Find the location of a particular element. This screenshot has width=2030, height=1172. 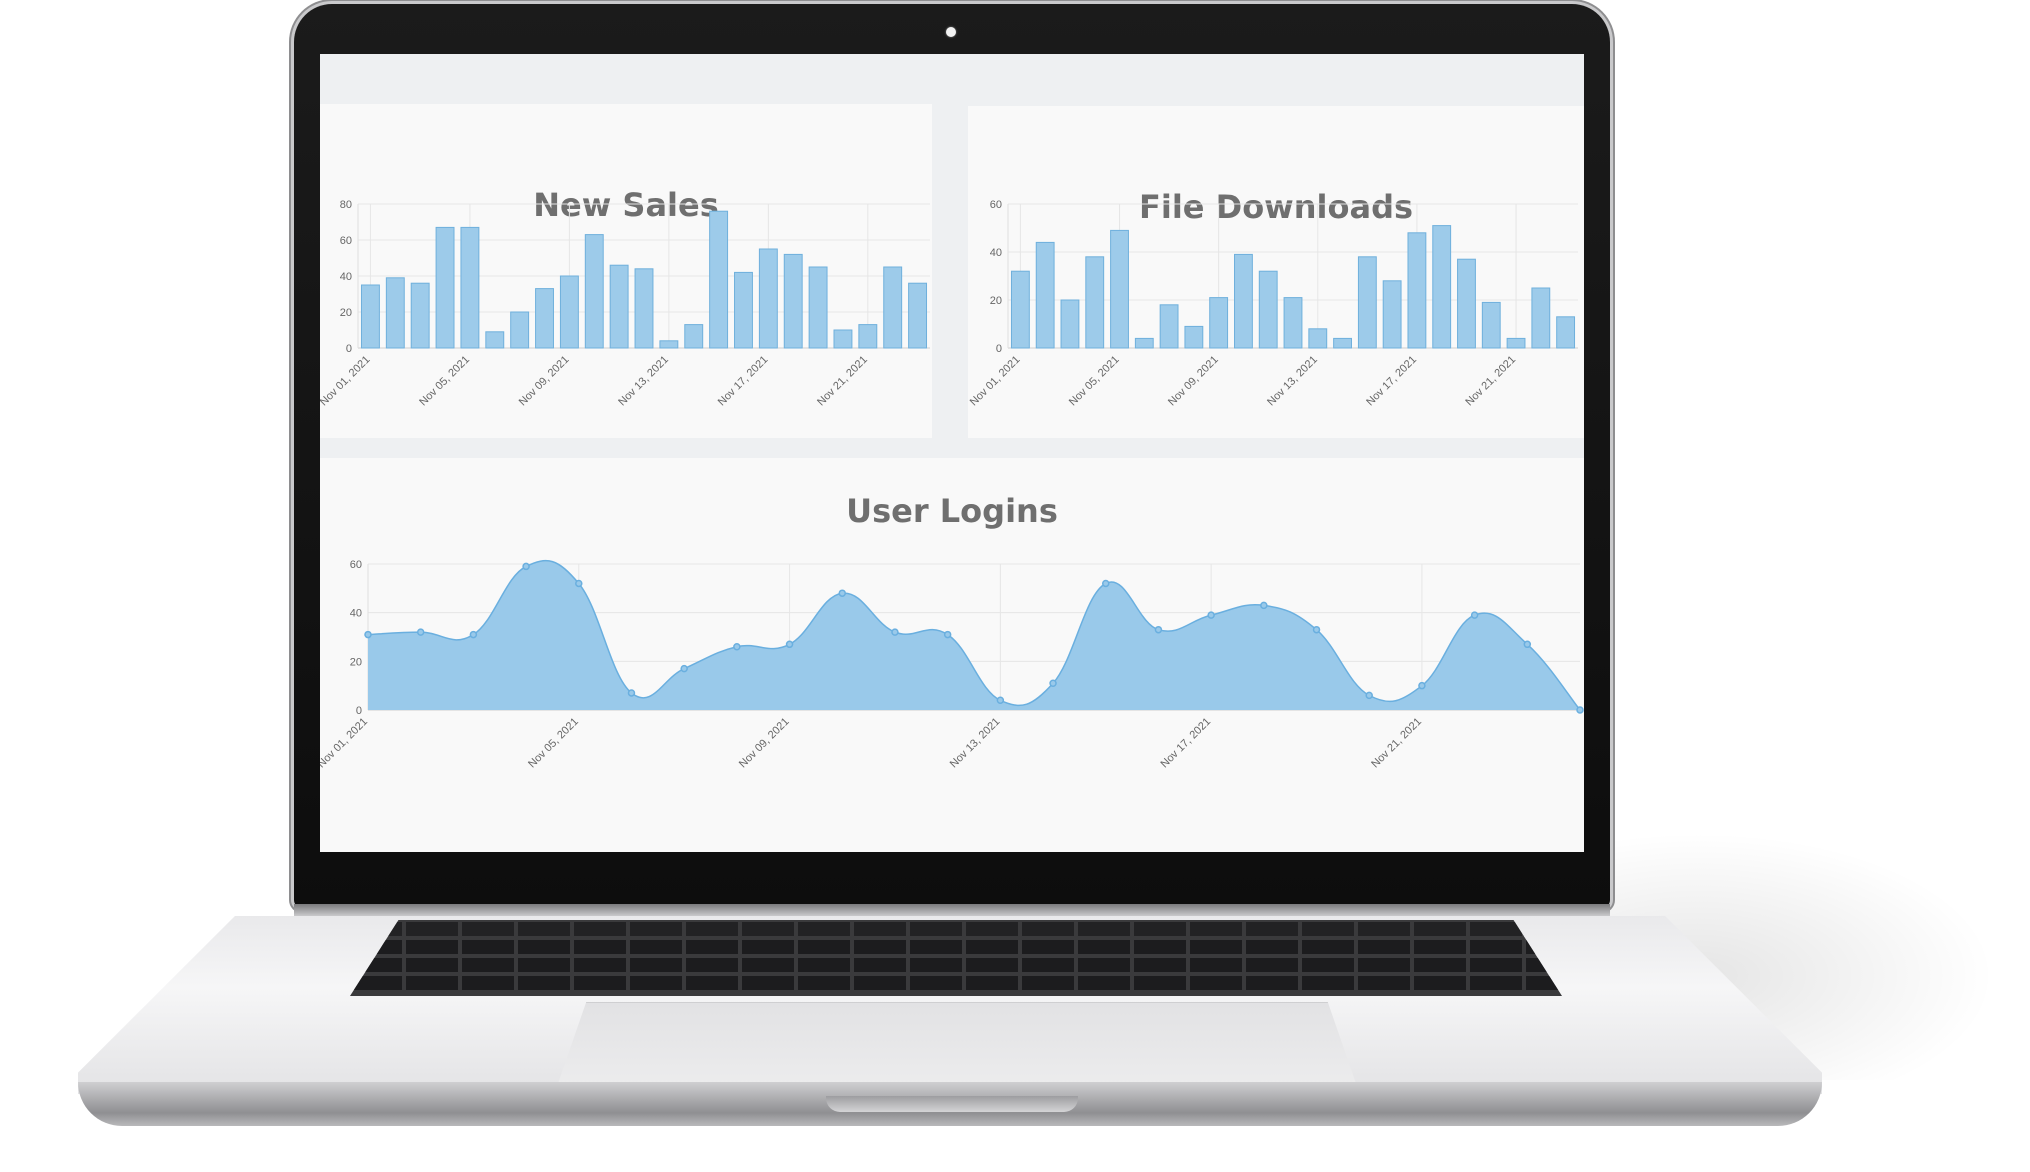

new-sales-x-tick-label: Nov 17, 2021 is located at coordinates (743, 381).